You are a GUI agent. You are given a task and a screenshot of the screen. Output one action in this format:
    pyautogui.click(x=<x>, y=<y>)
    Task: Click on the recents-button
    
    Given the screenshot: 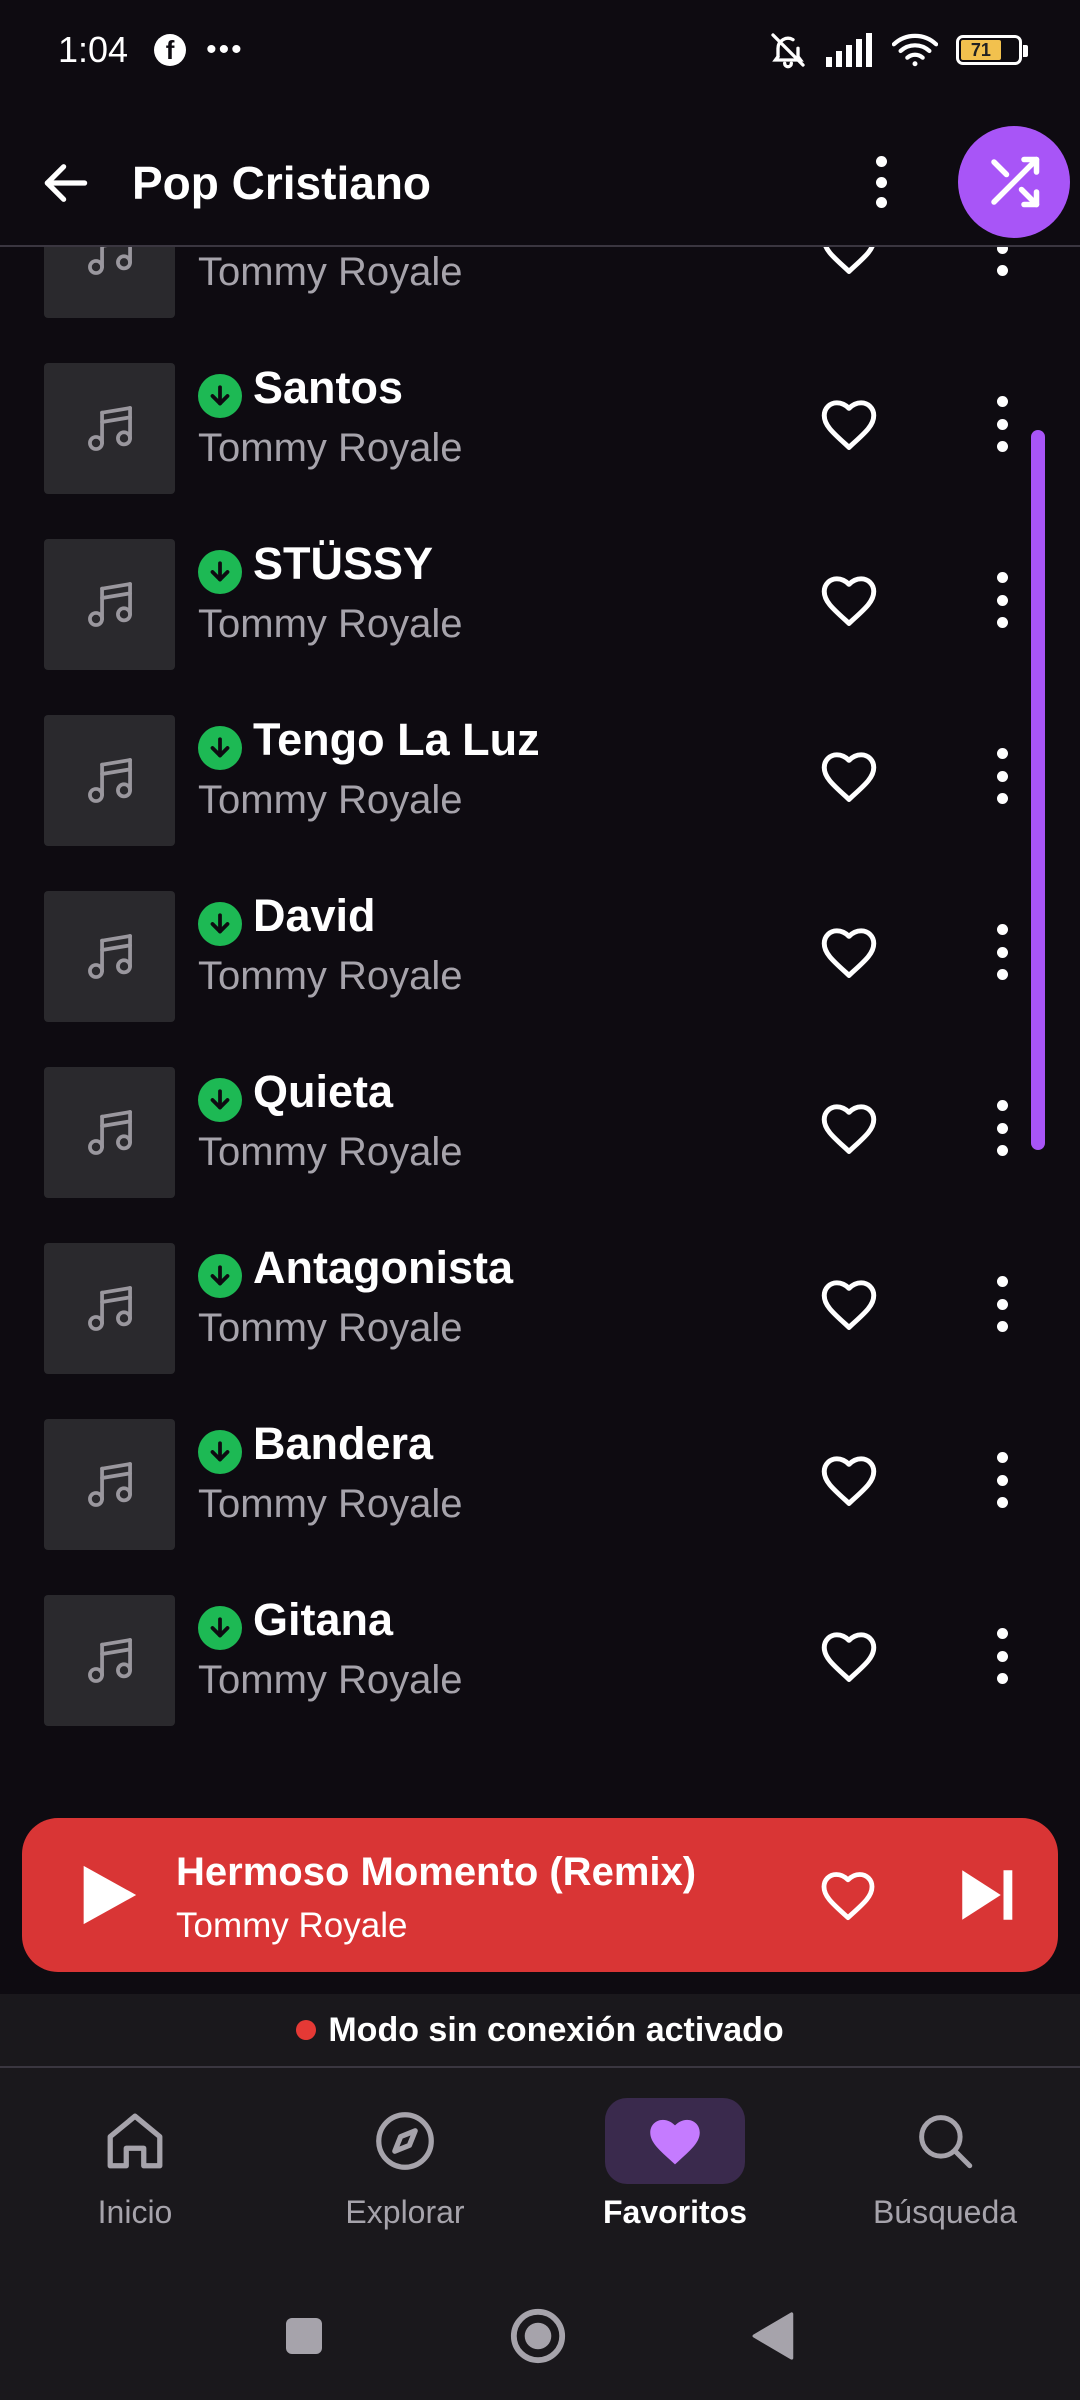 What is the action you would take?
    pyautogui.click(x=304, y=2336)
    